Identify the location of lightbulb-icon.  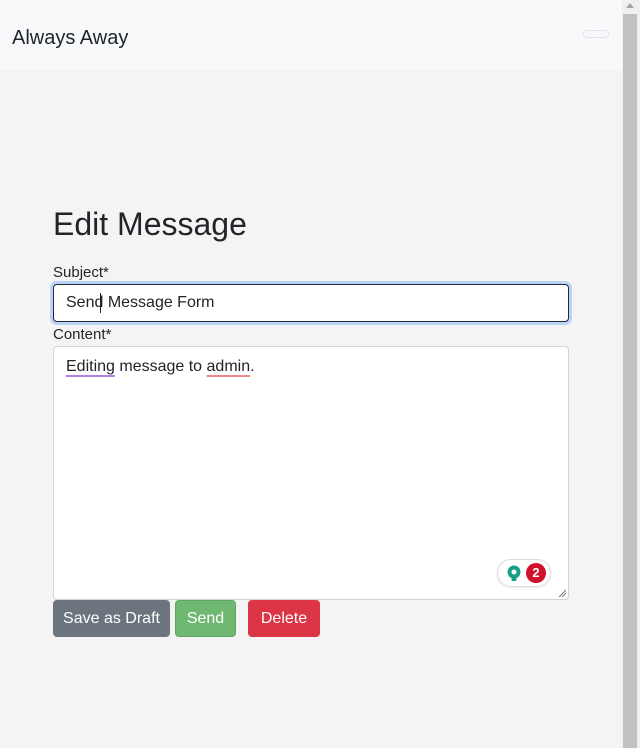
(514, 573).